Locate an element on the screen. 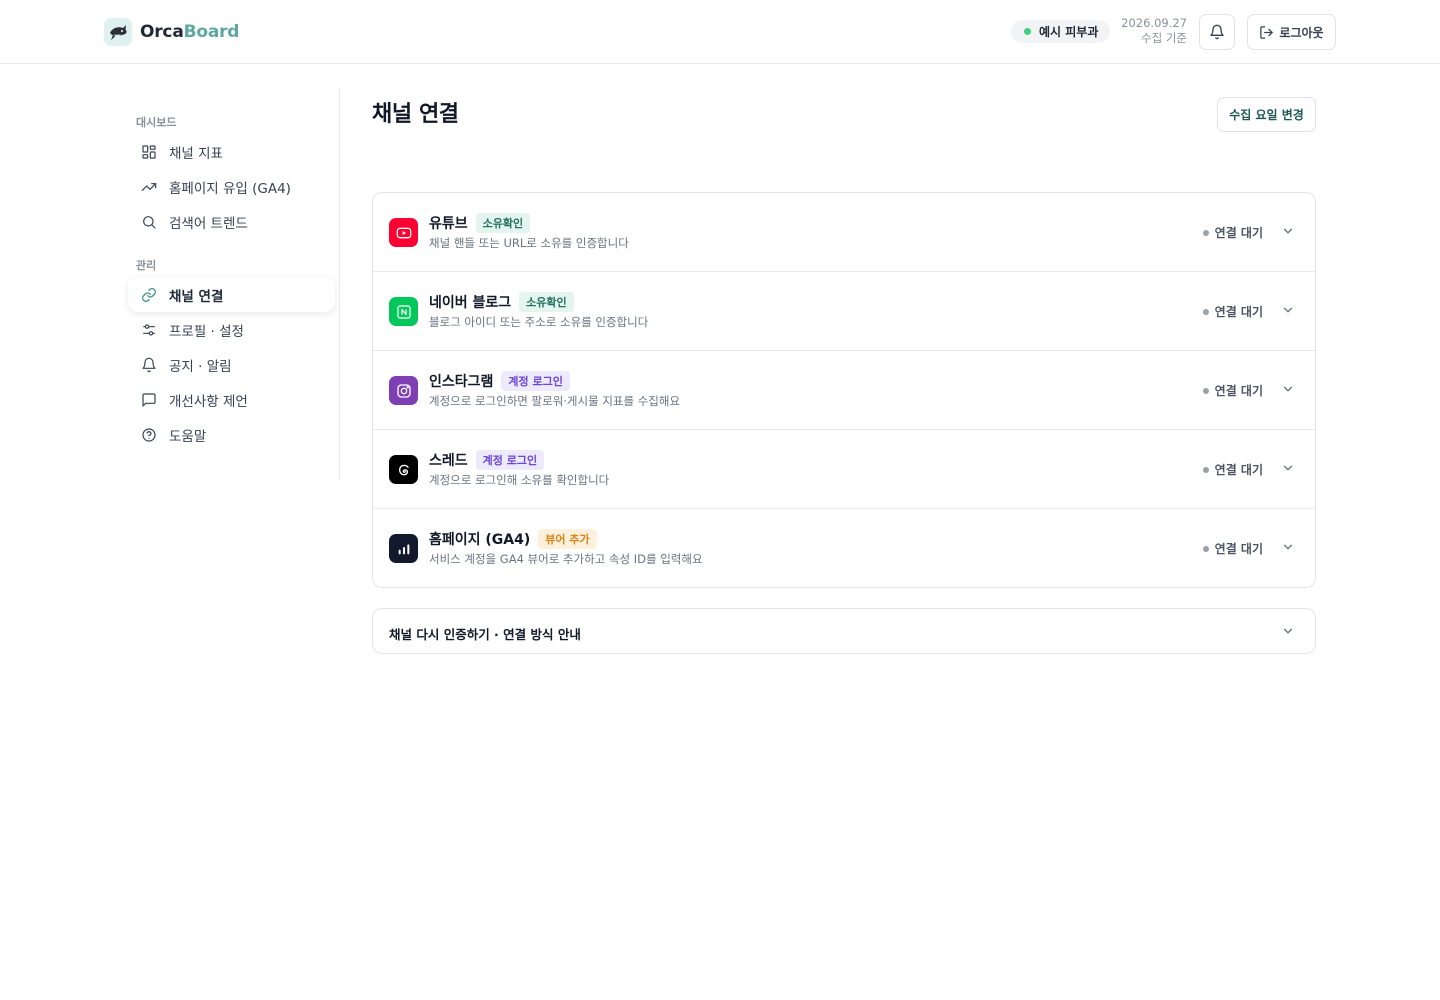 This screenshot has height=1000, width=1440. channel-name: 홈페이지 (GA4) is located at coordinates (480, 540).